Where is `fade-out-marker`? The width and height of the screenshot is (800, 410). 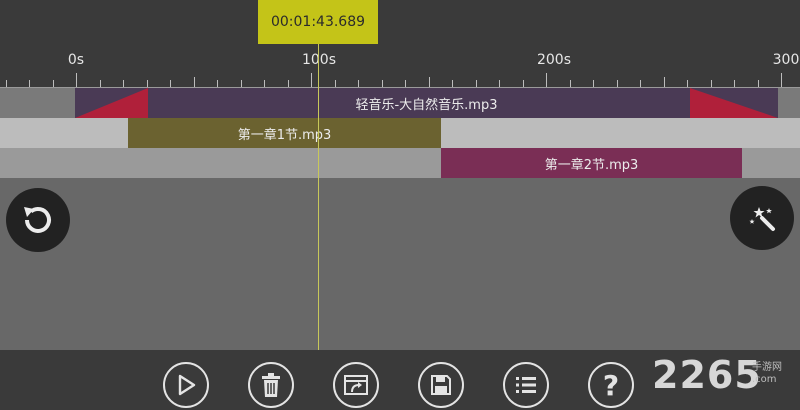 fade-out-marker is located at coordinates (734, 103).